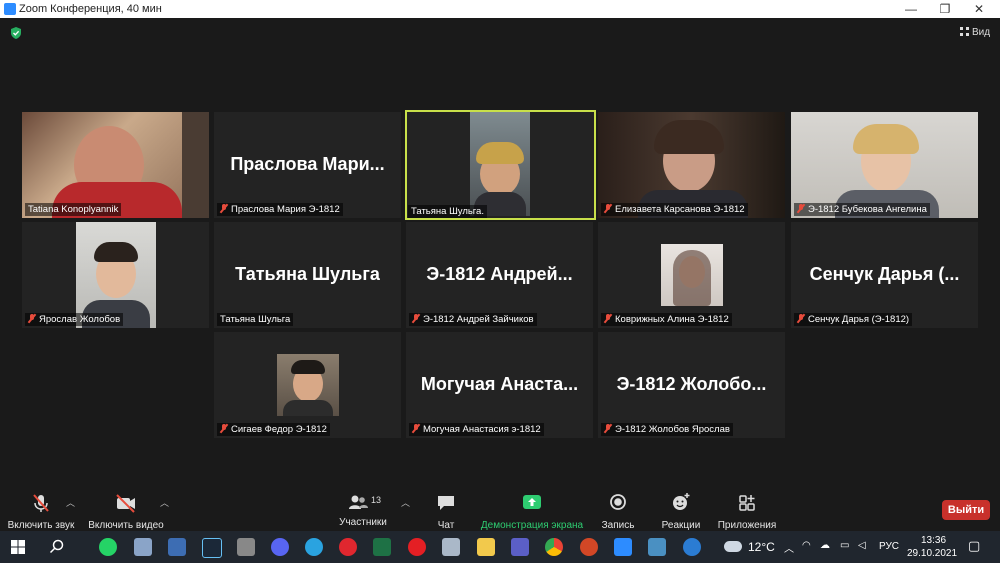 The image size is (1000, 563). I want to click on search-icon, so click(57, 547).